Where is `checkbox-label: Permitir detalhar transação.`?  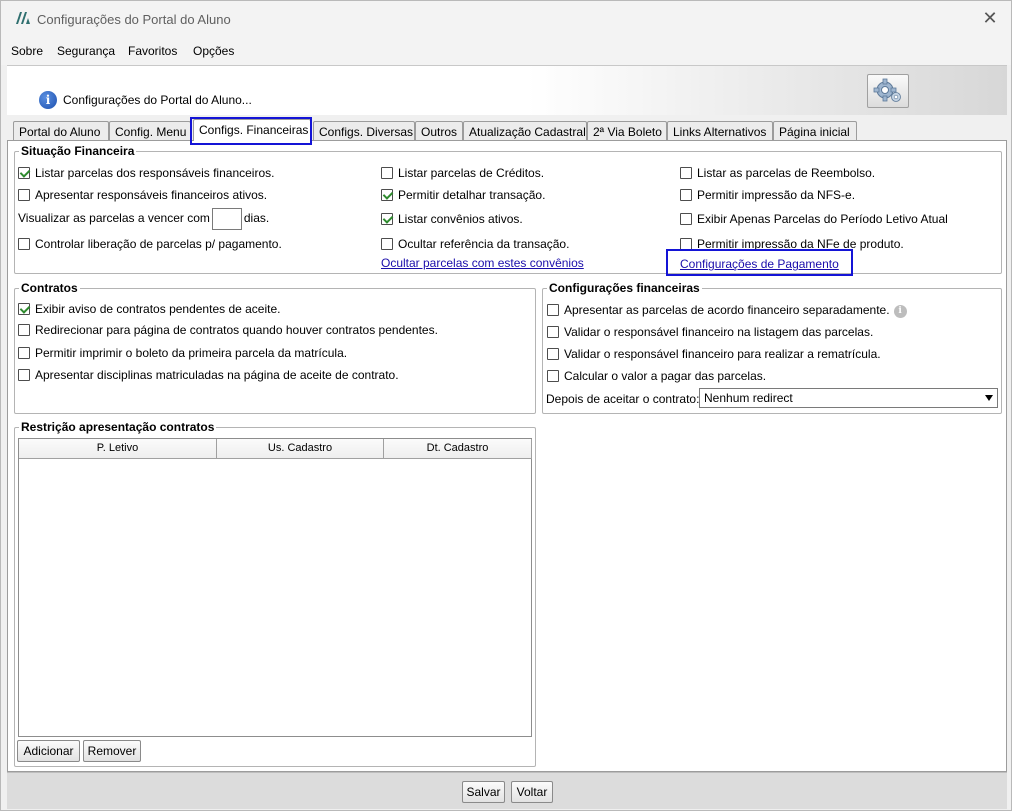
checkbox-label: Permitir detalhar transação. is located at coordinates (472, 195).